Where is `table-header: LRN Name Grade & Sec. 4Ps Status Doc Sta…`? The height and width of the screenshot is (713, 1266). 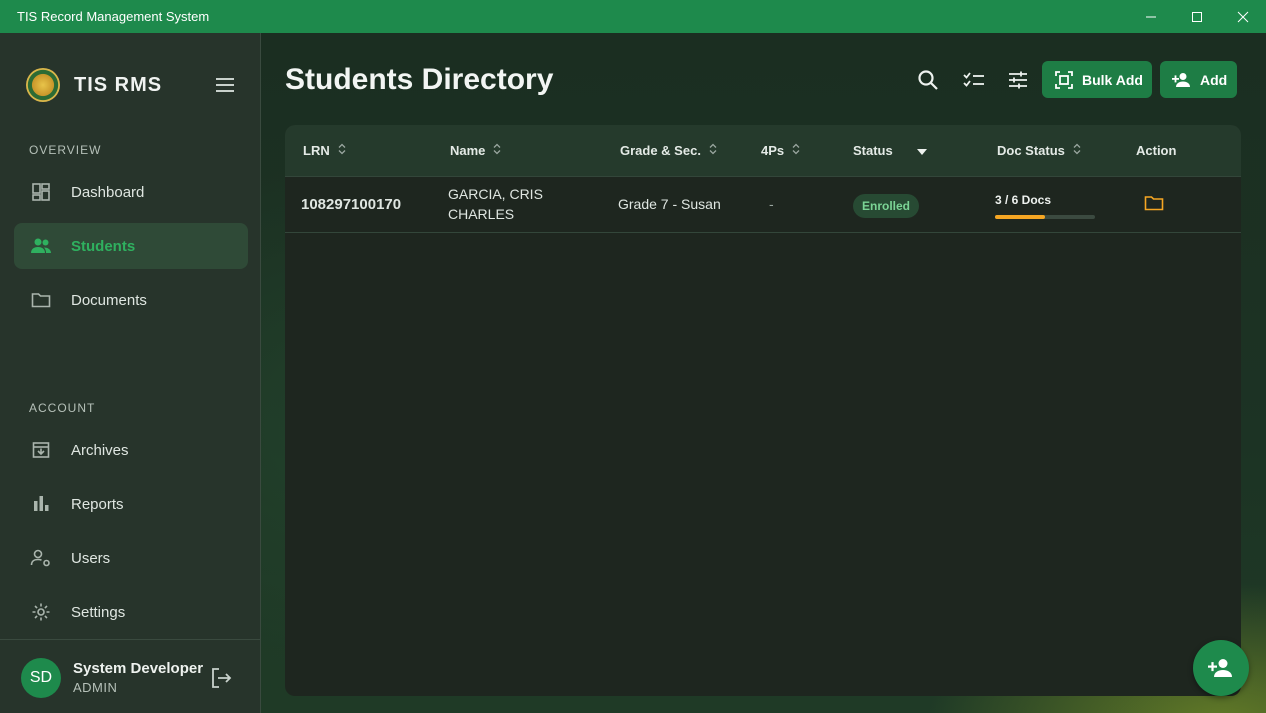
table-header: LRN Name Grade & Sec. 4Ps Status Doc Sta… is located at coordinates (763, 151).